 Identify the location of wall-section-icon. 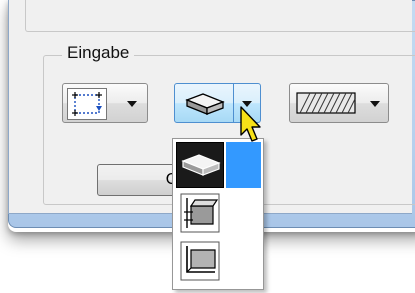
(200, 215).